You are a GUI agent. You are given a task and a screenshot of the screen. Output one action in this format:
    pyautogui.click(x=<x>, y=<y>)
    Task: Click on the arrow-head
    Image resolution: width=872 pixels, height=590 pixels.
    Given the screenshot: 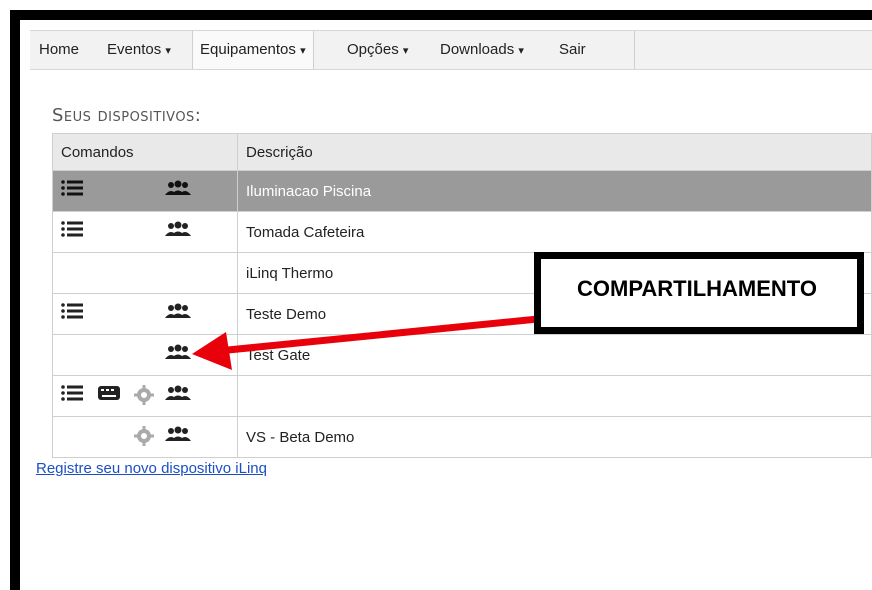 What is the action you would take?
    pyautogui.click(x=212, y=351)
    